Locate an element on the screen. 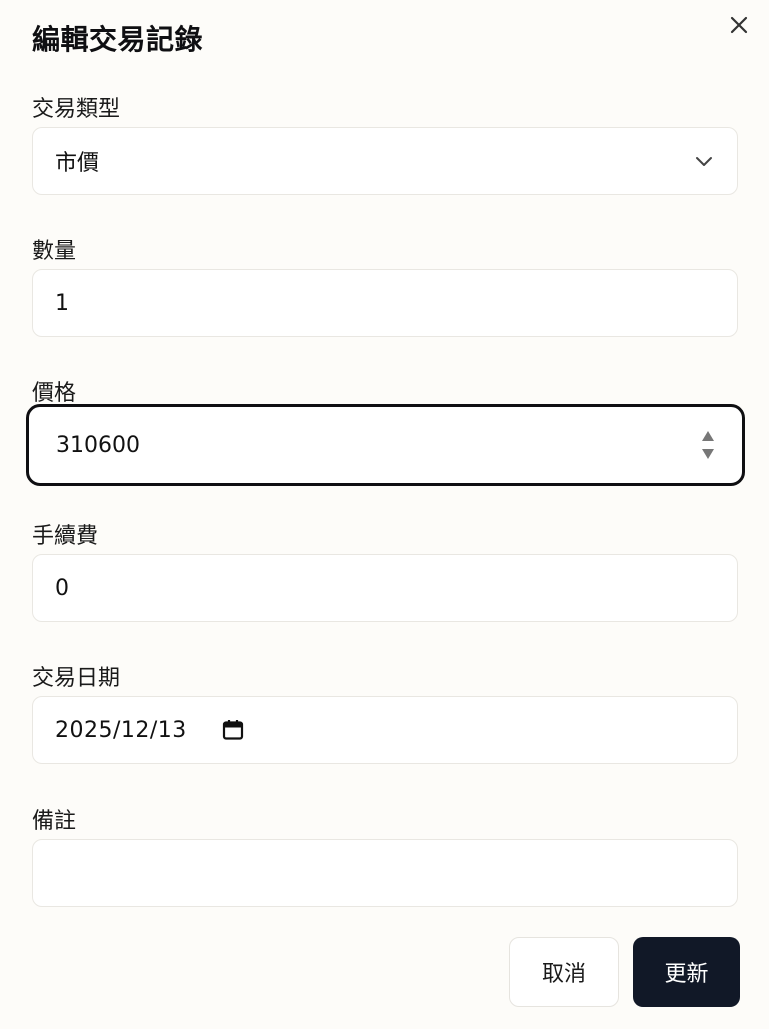 The width and height of the screenshot is (769, 1029). cancel-button: 取消 is located at coordinates (564, 972).